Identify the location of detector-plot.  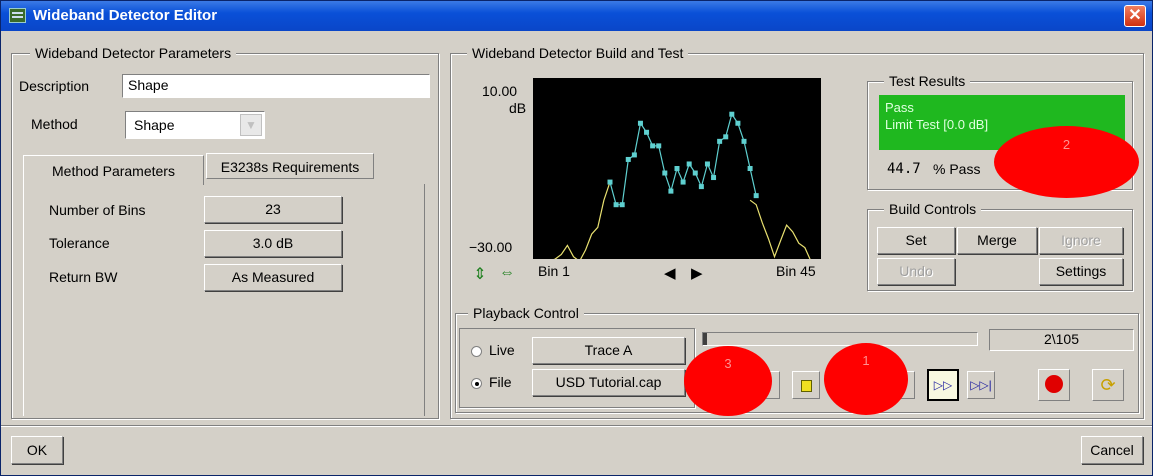
(677, 168).